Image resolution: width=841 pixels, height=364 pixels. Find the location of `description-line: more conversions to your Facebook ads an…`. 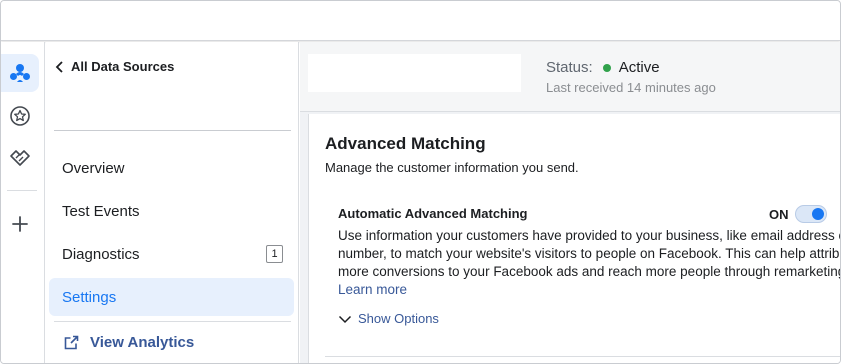

description-line: more conversions to your Facebook ads an… is located at coordinates (589, 271).